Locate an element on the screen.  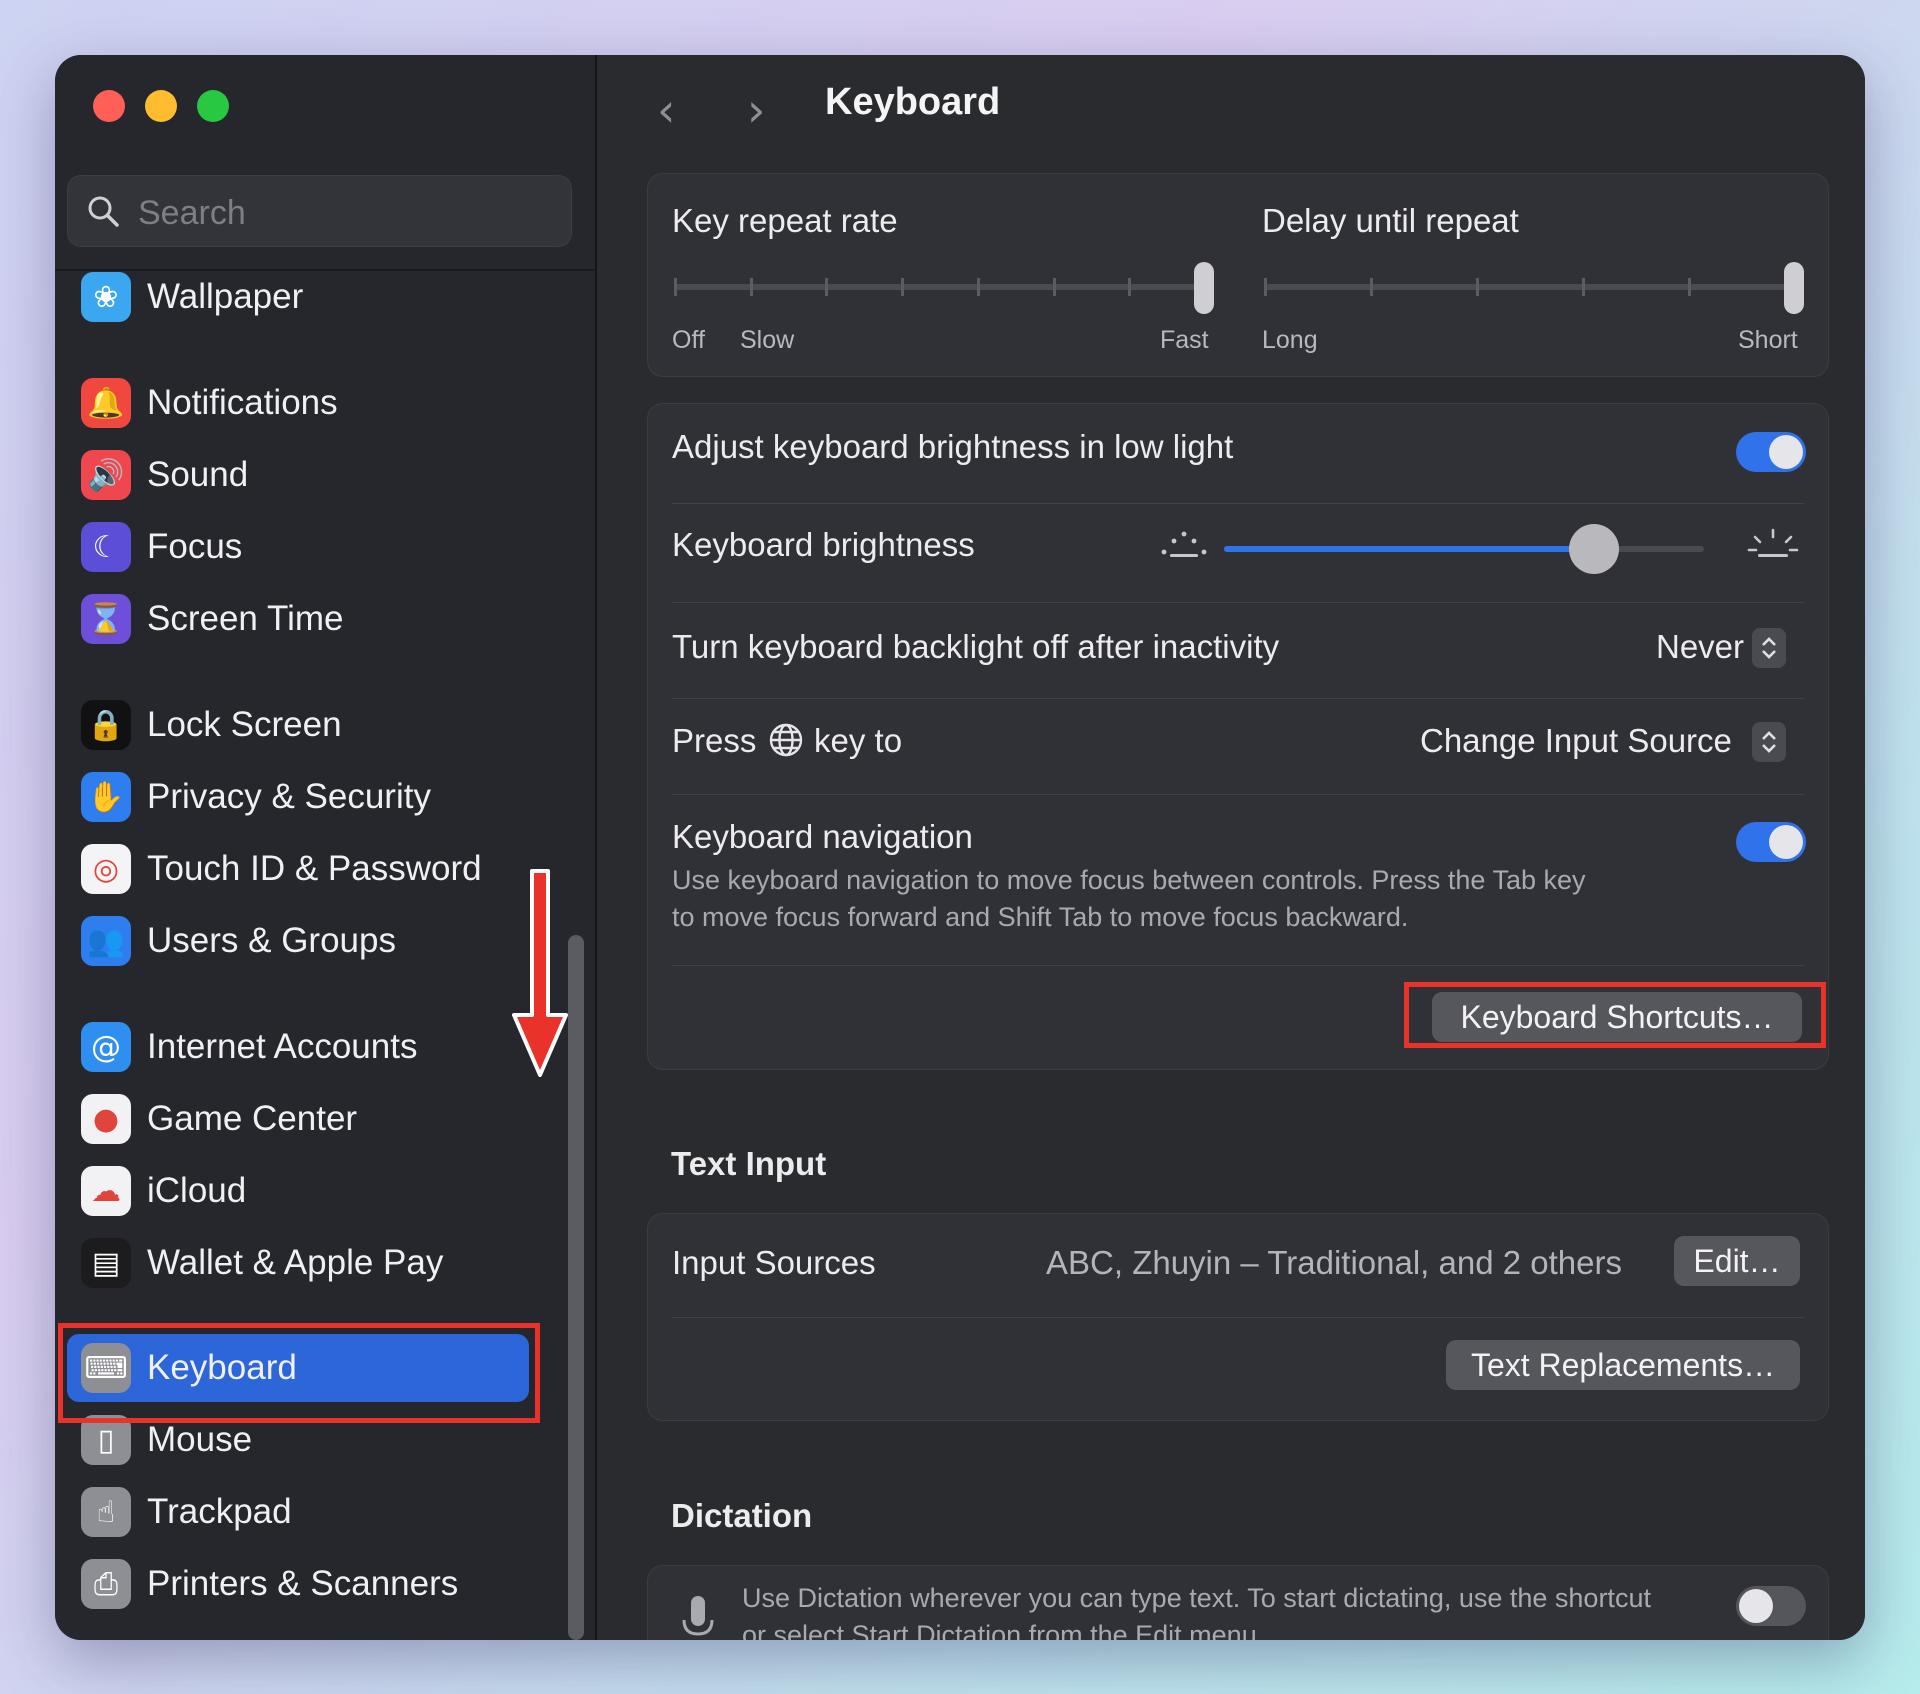
rate-tick-slow: Slow is located at coordinates (767, 340).